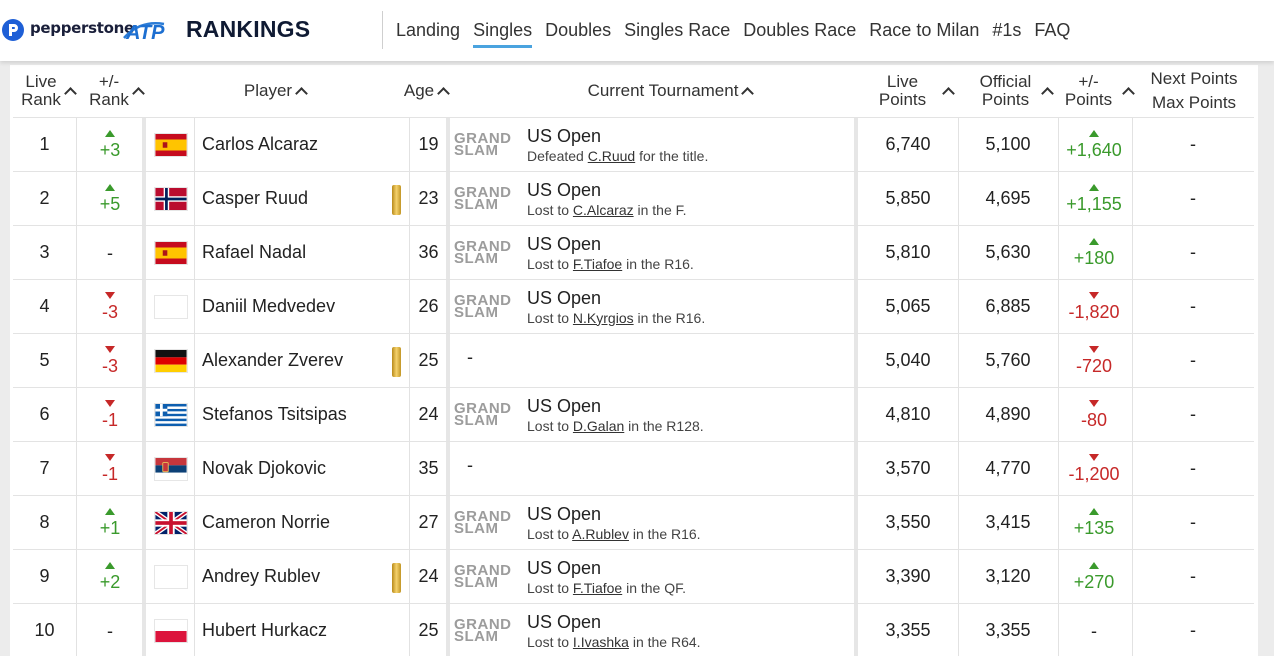  I want to click on player-name: Andrey Rublev, so click(302, 576).